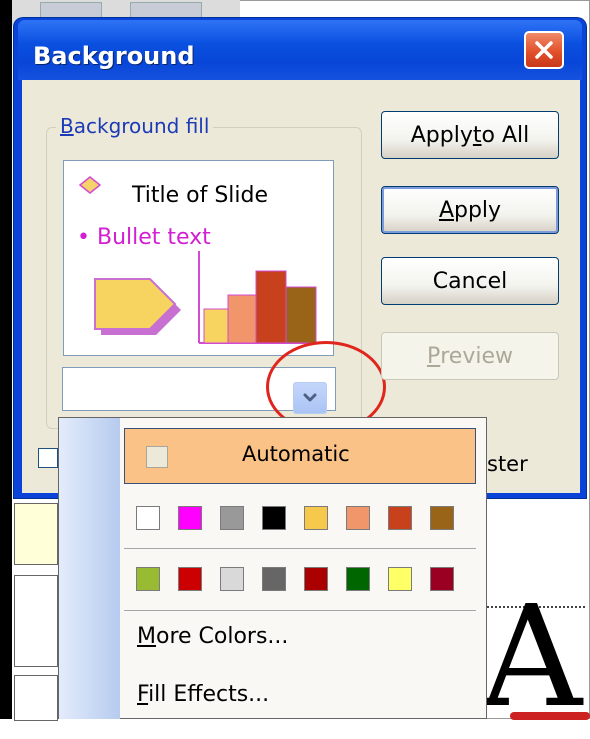  What do you see at coordinates (89, 568) in the screenshot?
I see `menu-icon-gutter` at bounding box center [89, 568].